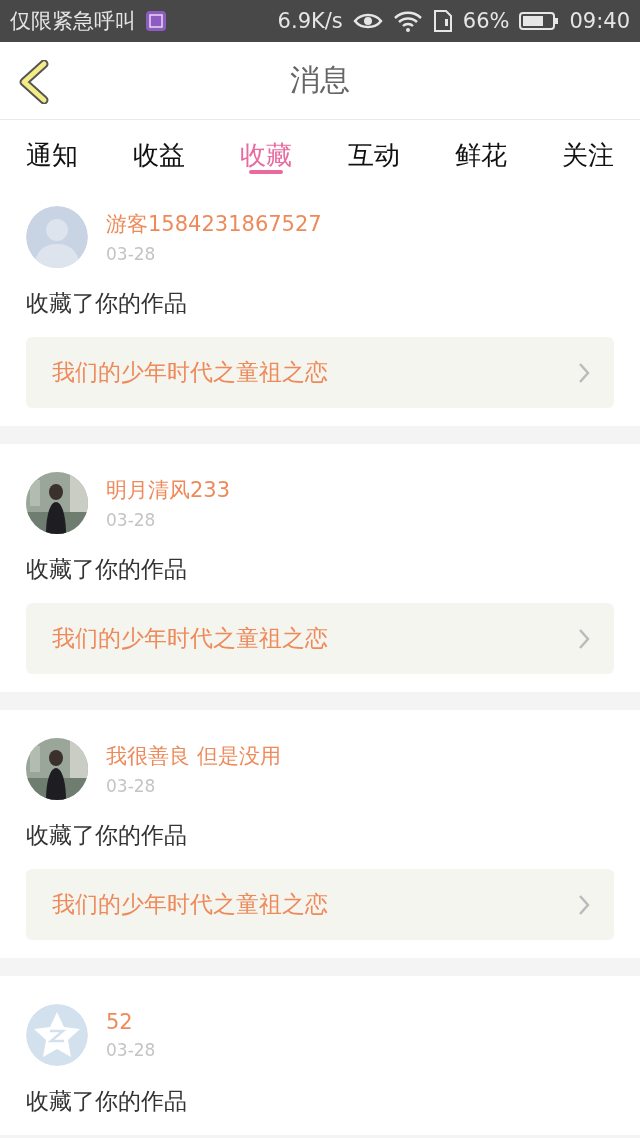 This screenshot has width=640, height=1138. What do you see at coordinates (266, 149) in the screenshot?
I see `tab: 收藏` at bounding box center [266, 149].